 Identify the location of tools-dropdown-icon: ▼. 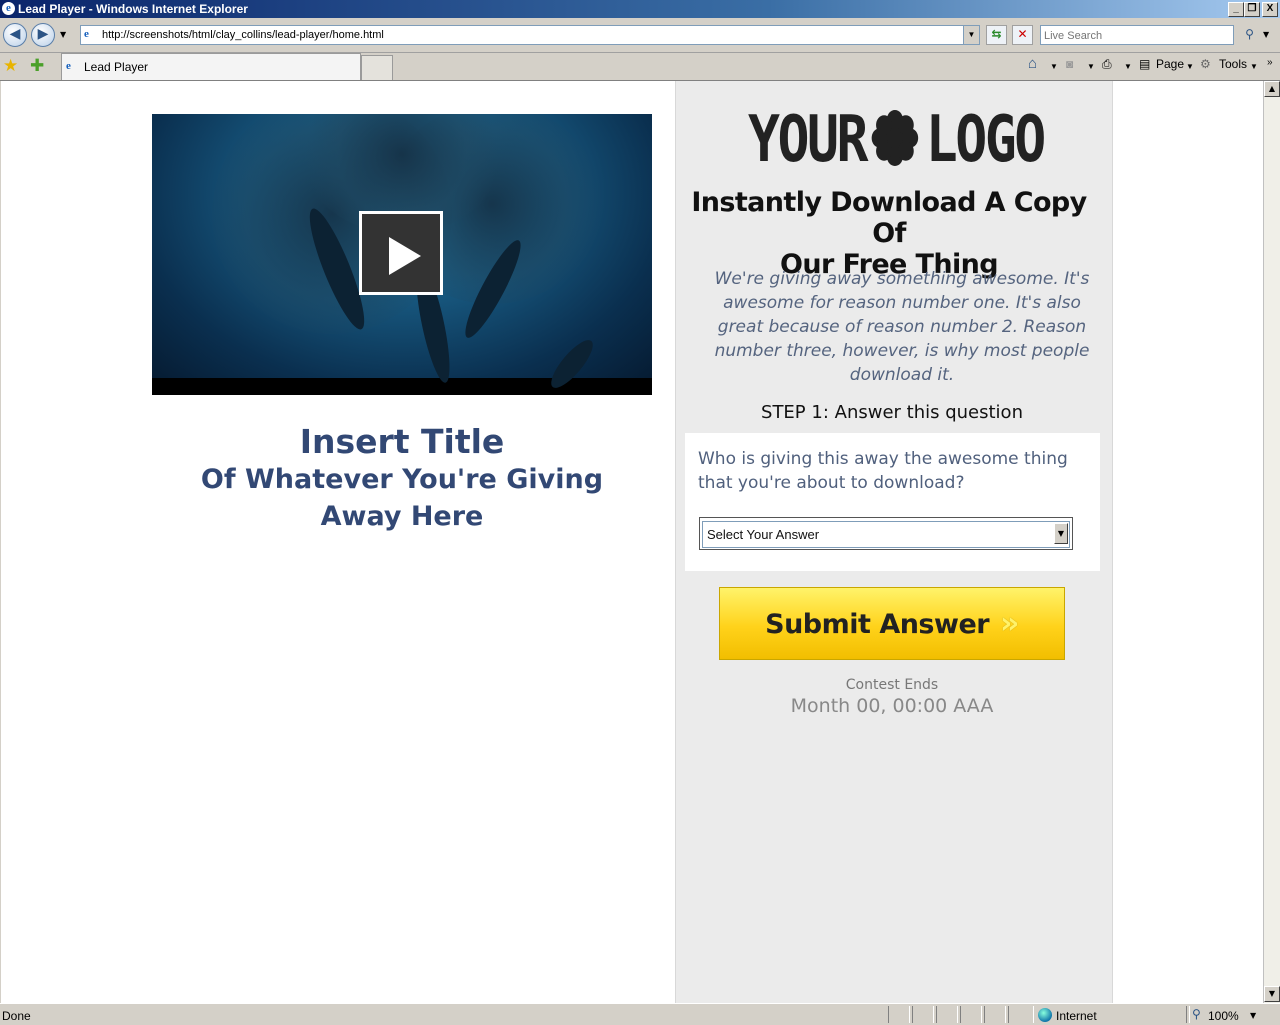
(1254, 66).